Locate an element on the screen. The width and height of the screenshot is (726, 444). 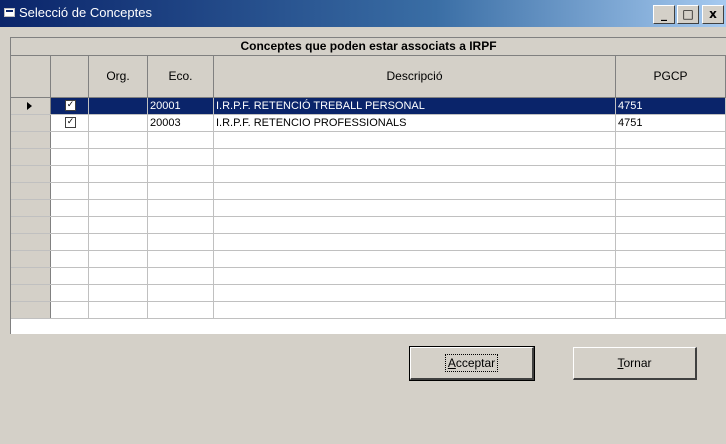
maximize-button: □ is located at coordinates (688, 14).